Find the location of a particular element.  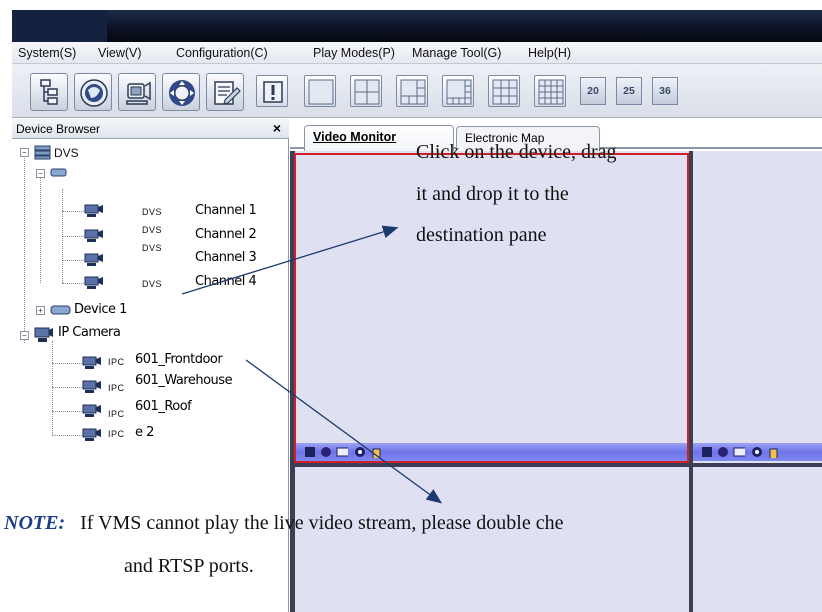

arrow-to-annotation is located at coordinates (290, 260).